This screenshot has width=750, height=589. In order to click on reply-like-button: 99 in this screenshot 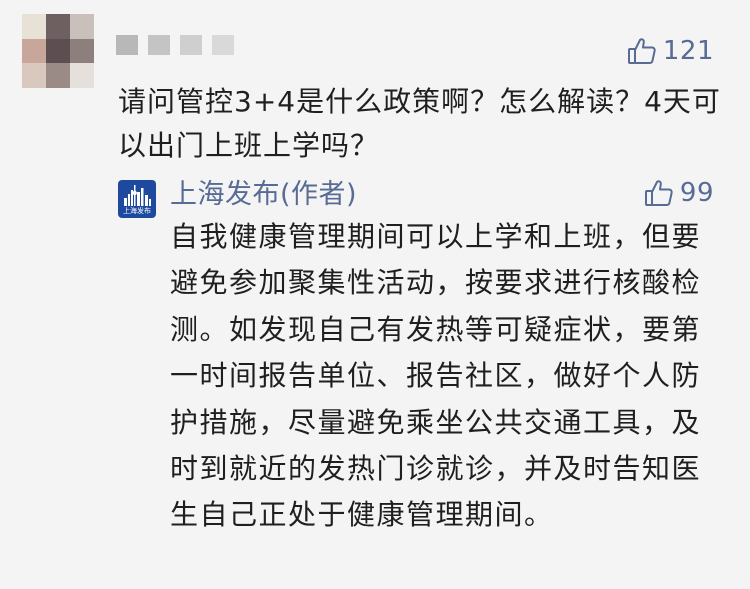, I will do `click(679, 193)`.